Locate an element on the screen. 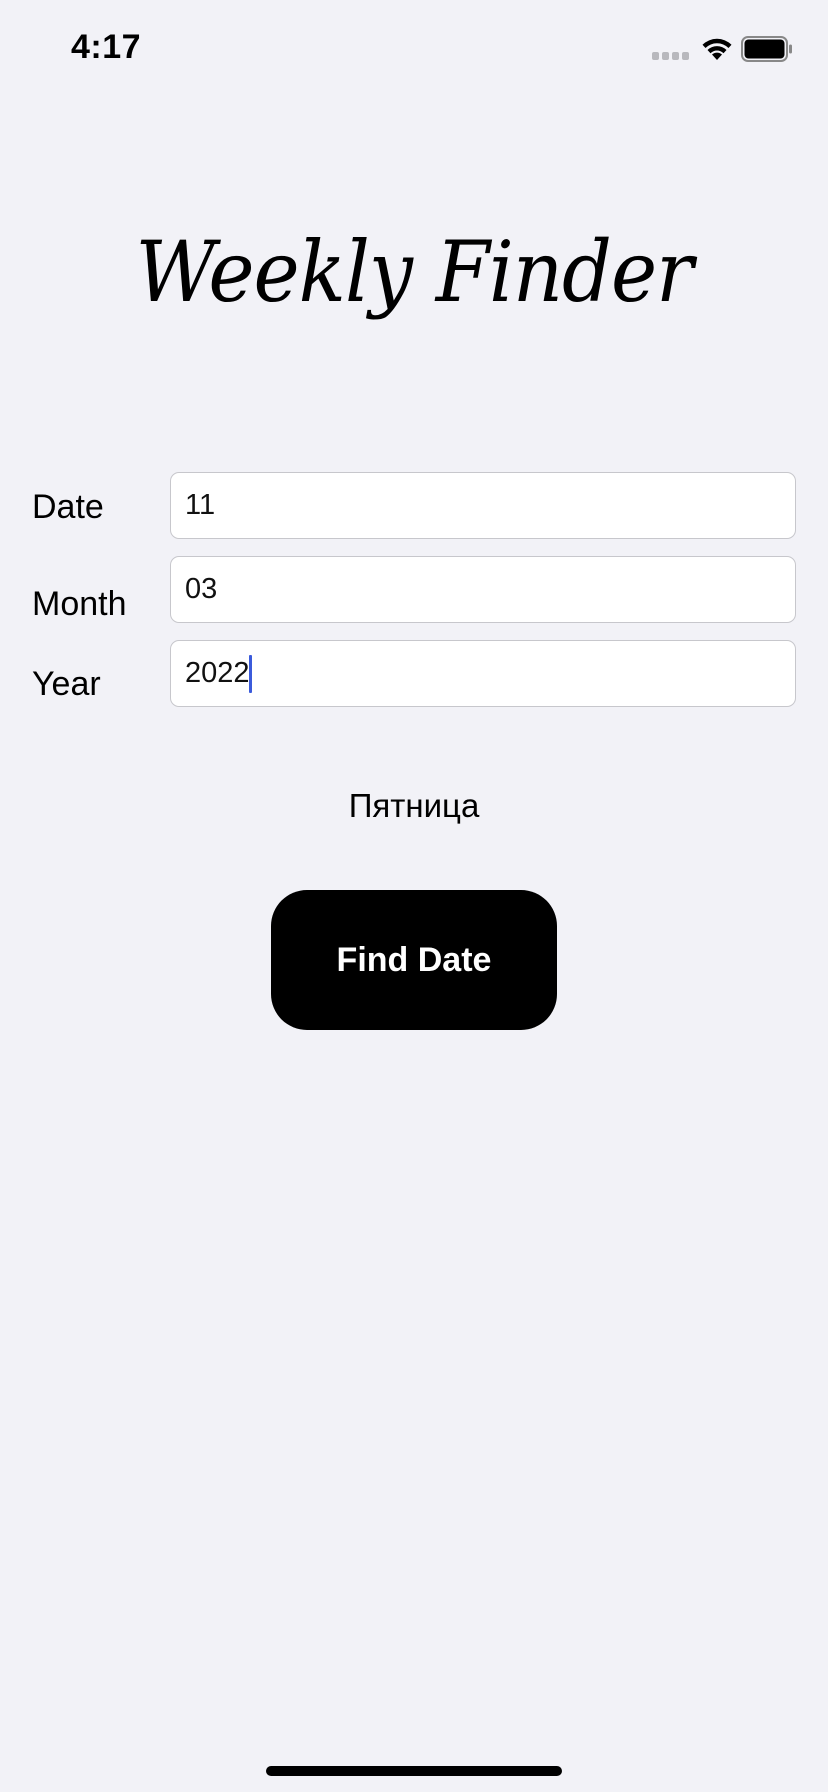 The image size is (828, 1792). status-time: 4:17 is located at coordinates (106, 47).